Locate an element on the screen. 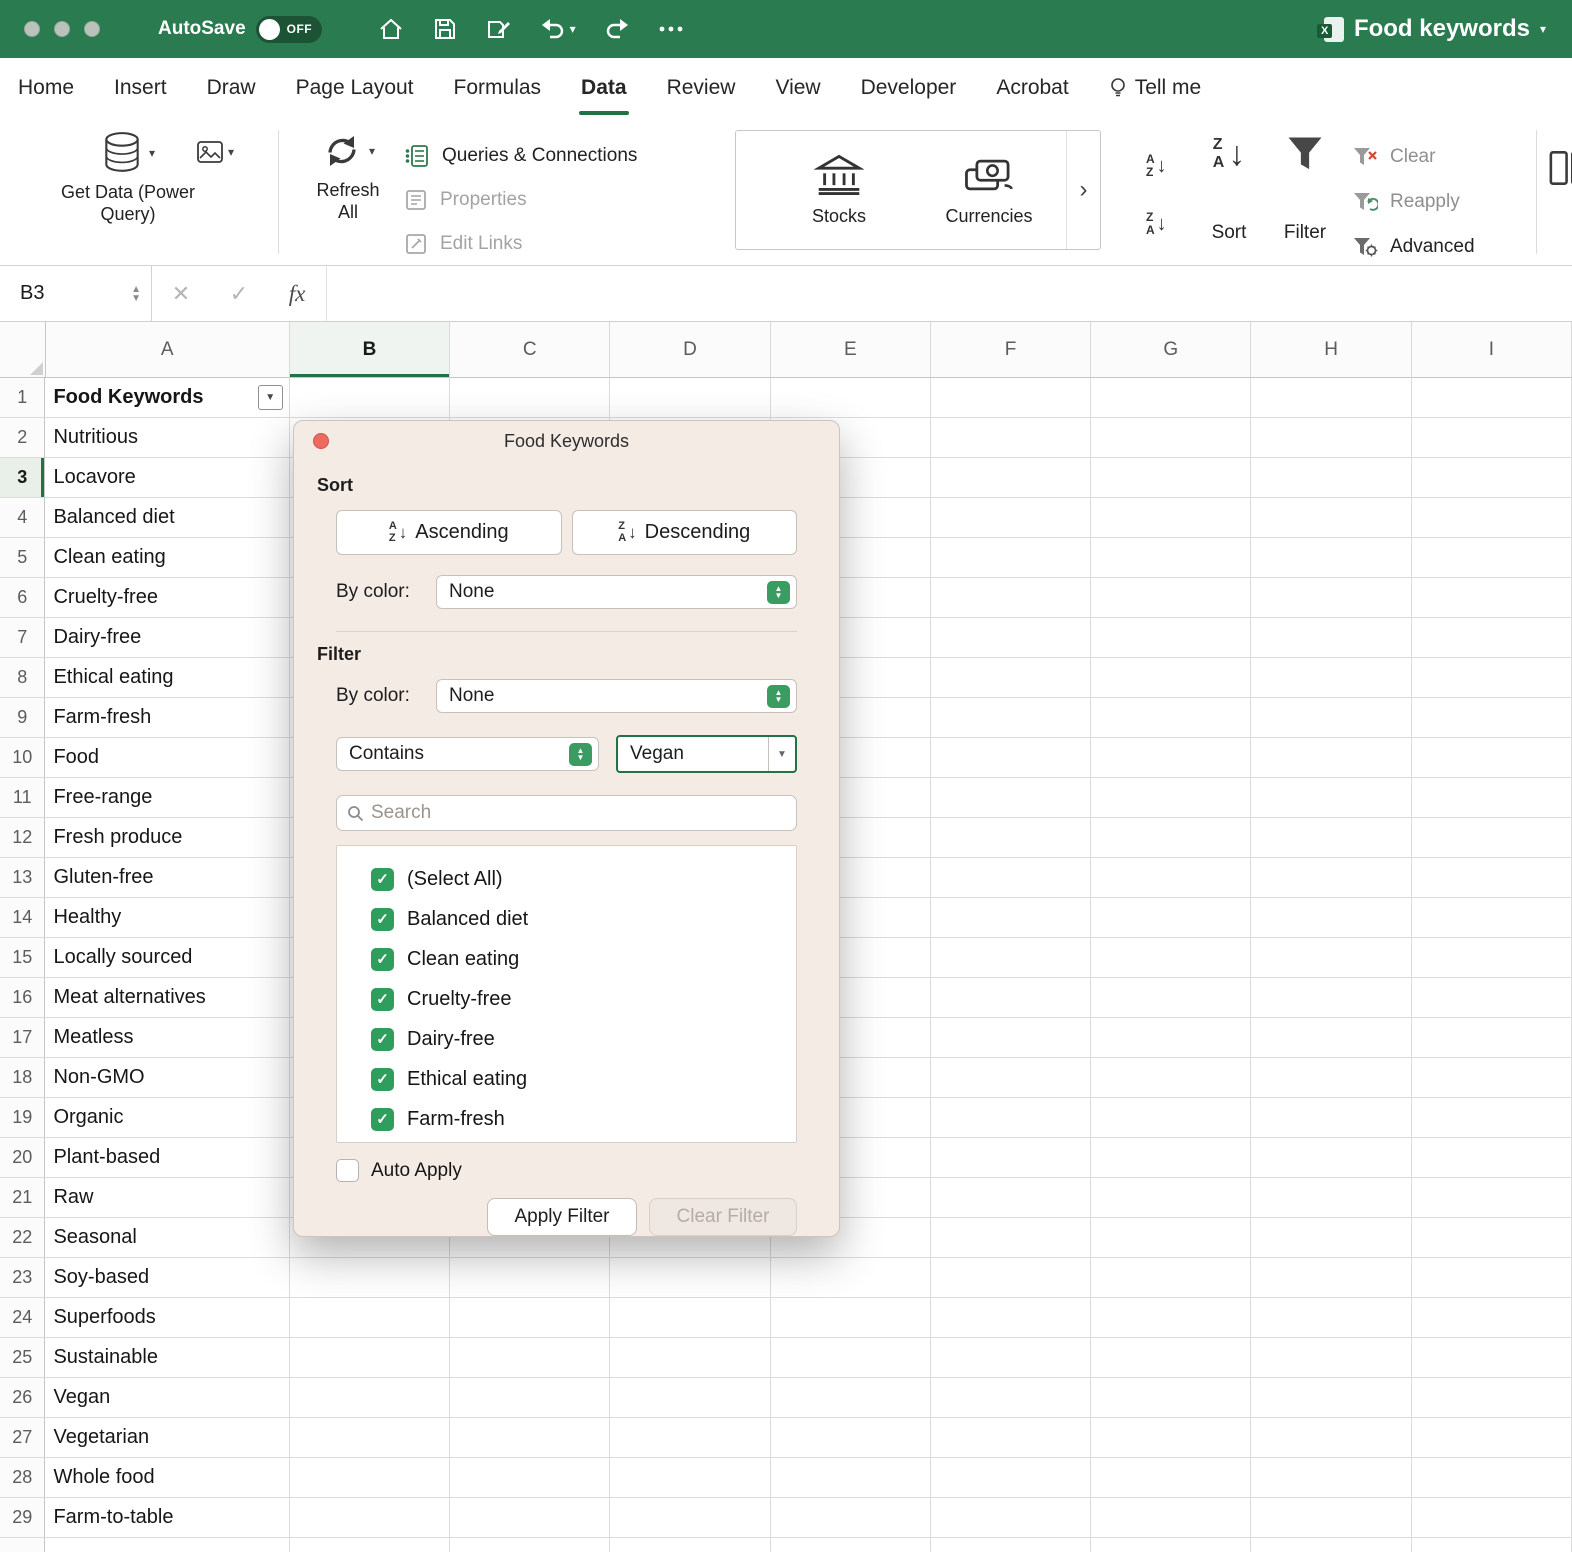 This screenshot has height=1552, width=1572. filter-list-item: ✓ Clean eating is located at coordinates (583, 959).